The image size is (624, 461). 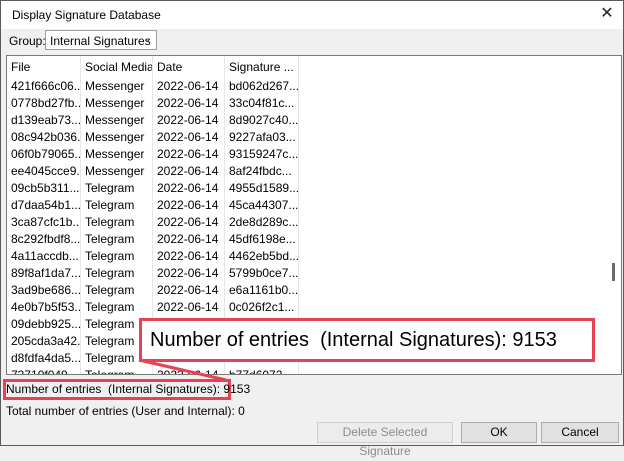 What do you see at coordinates (44, 67) in the screenshot?
I see `column-header-file: File` at bounding box center [44, 67].